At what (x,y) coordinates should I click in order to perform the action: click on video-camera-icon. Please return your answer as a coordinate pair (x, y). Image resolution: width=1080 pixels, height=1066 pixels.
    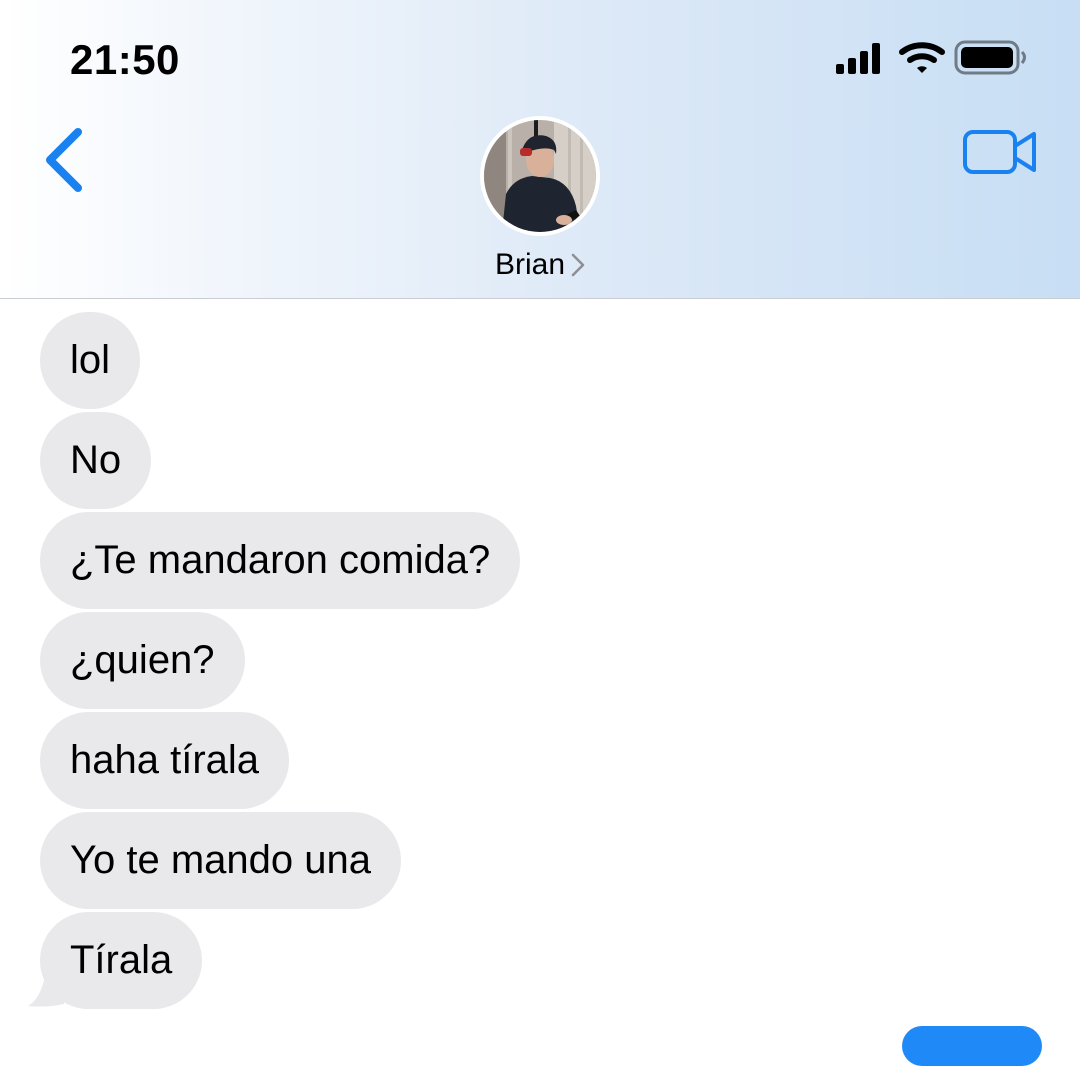
    Looking at the image, I should click on (999, 152).